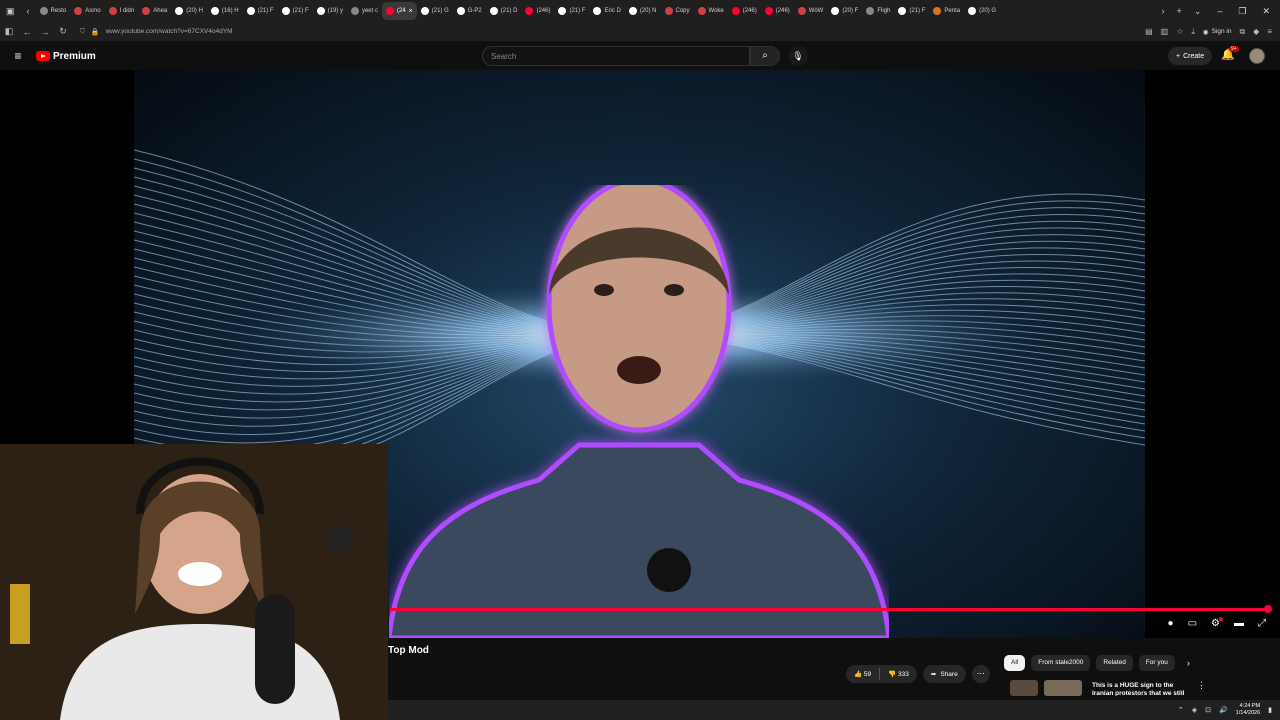  Describe the element at coordinates (1194, 56) in the screenshot. I see `create-label: Create` at that location.